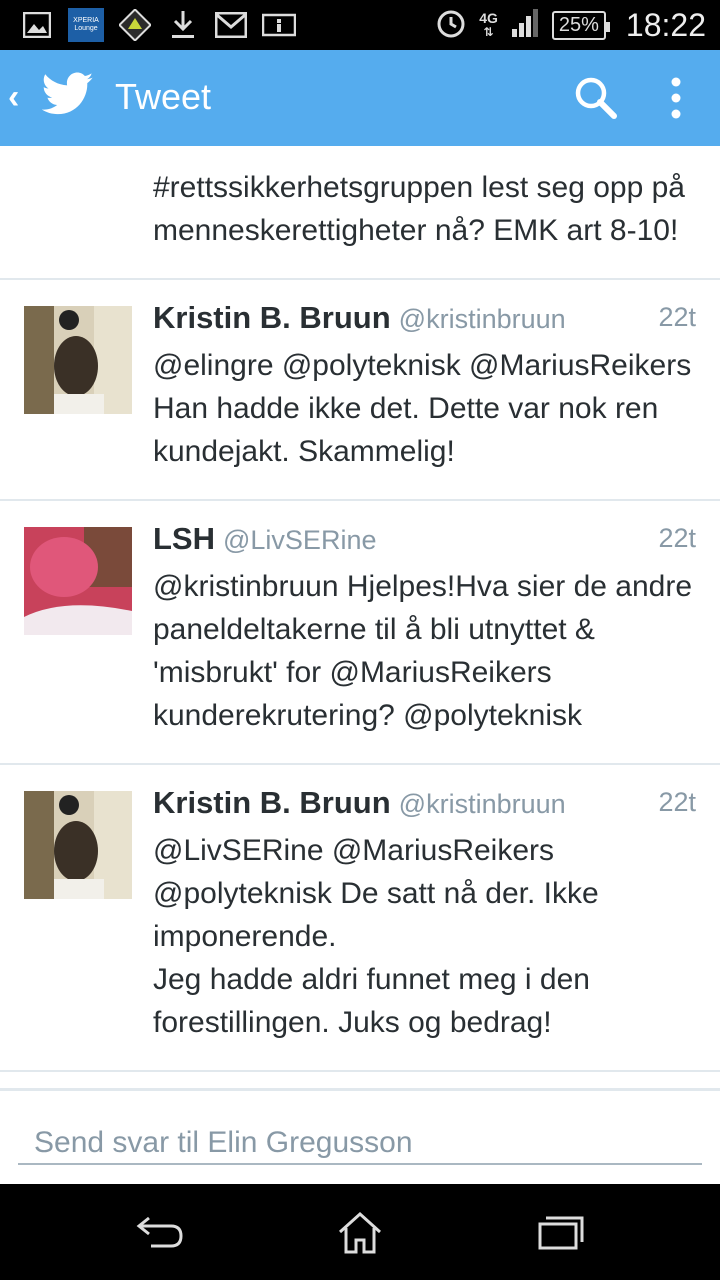 The height and width of the screenshot is (1280, 720). I want to click on network-indicator: 4G ⇅, so click(488, 25).